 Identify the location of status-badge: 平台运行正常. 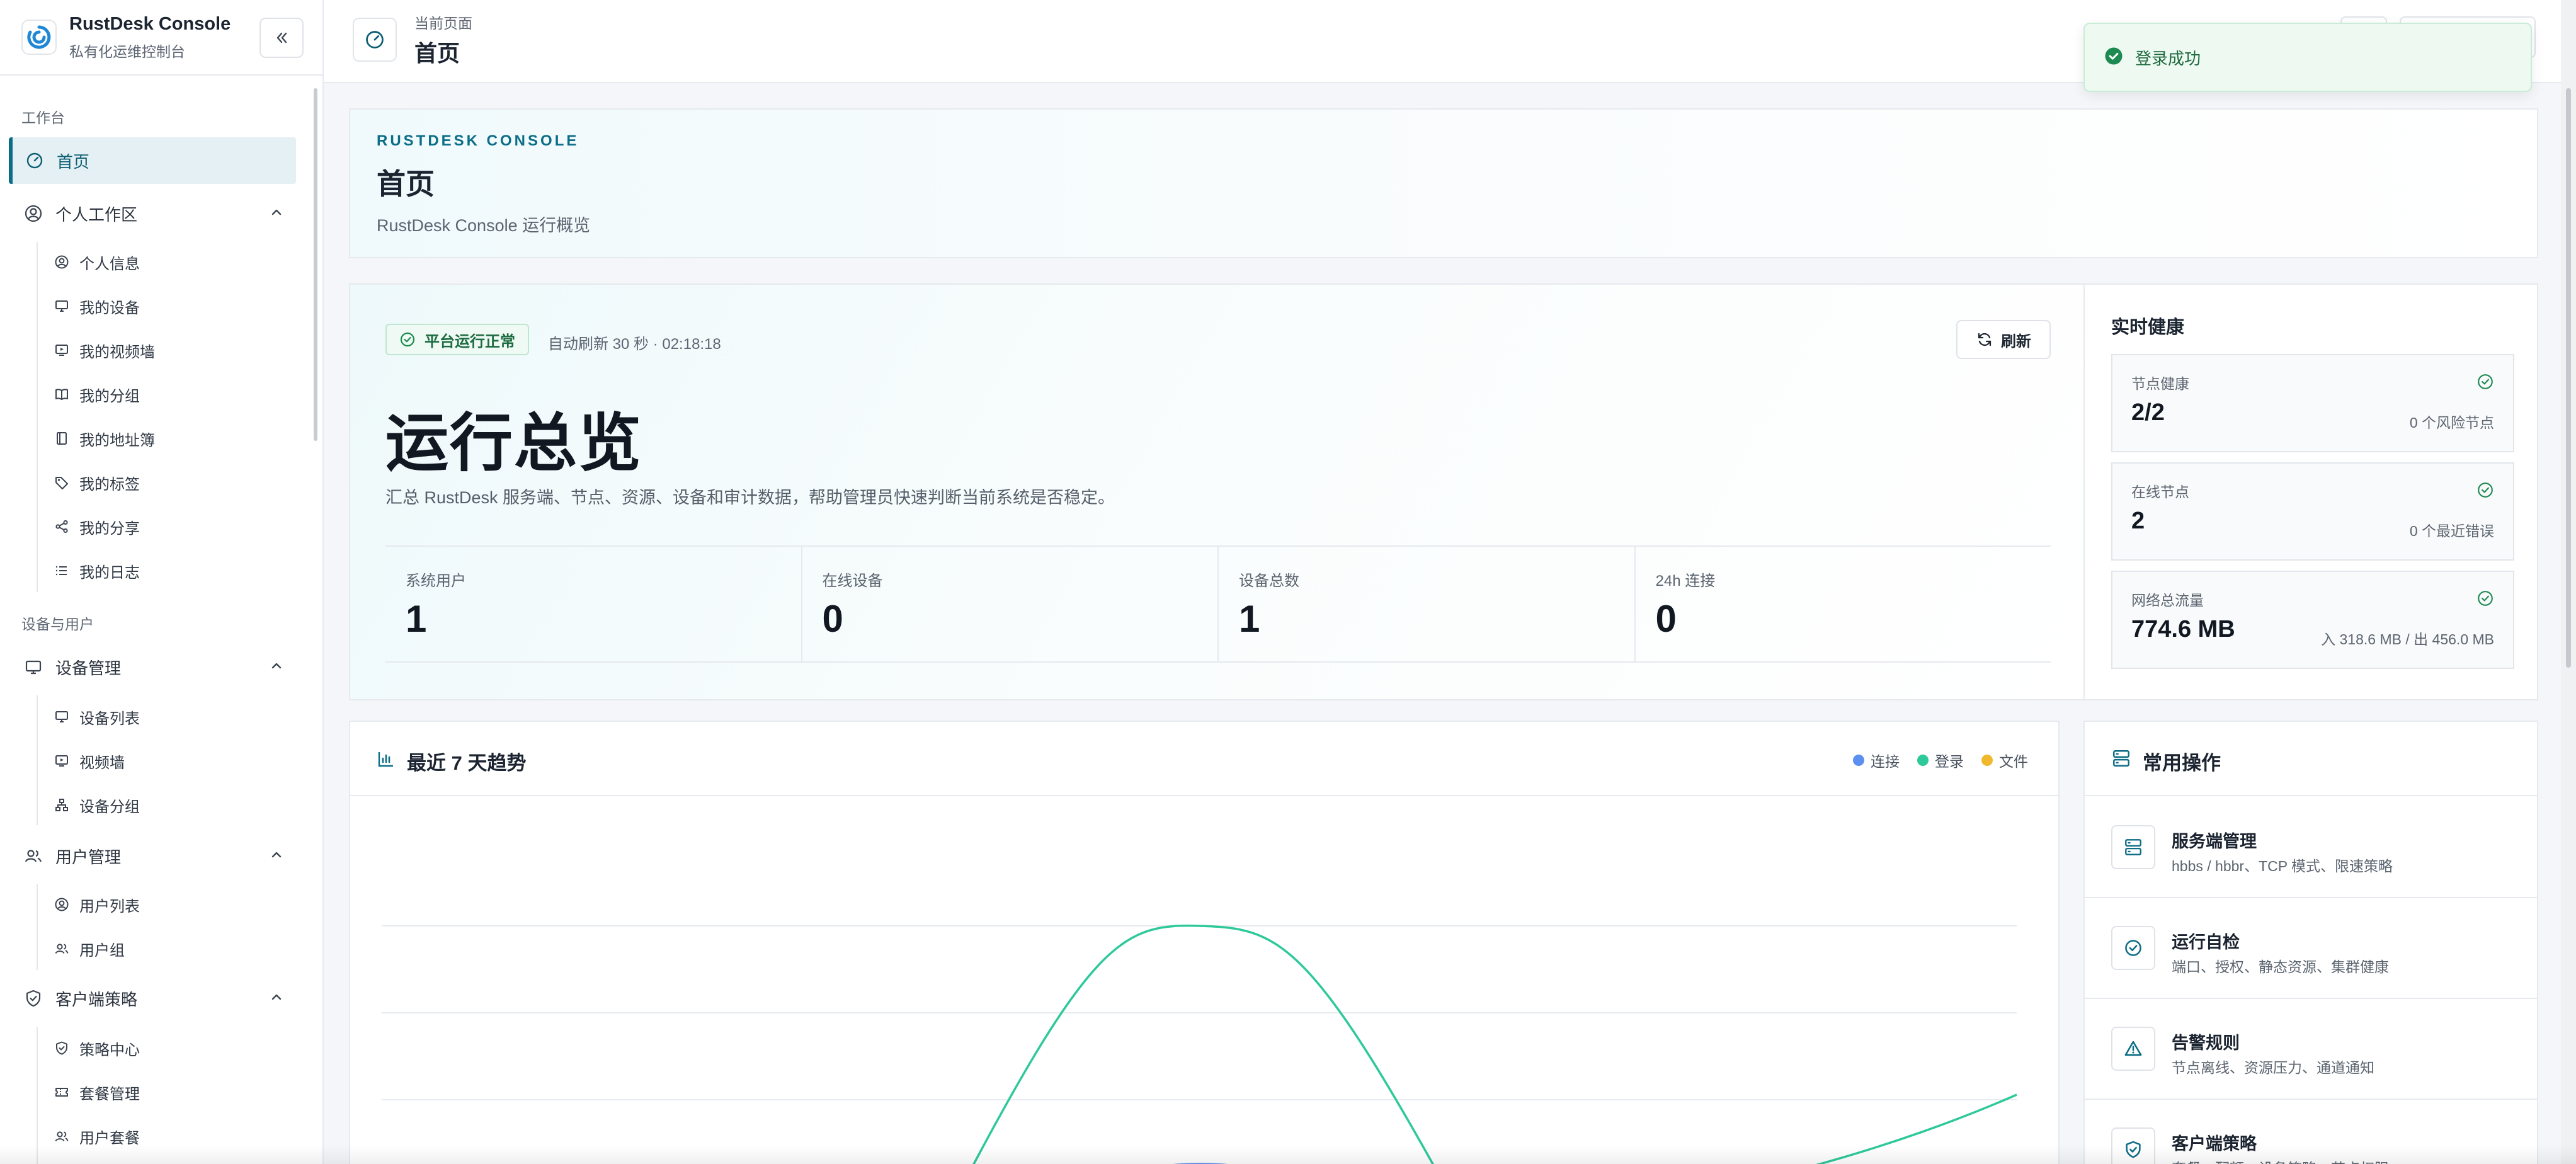
(457, 339).